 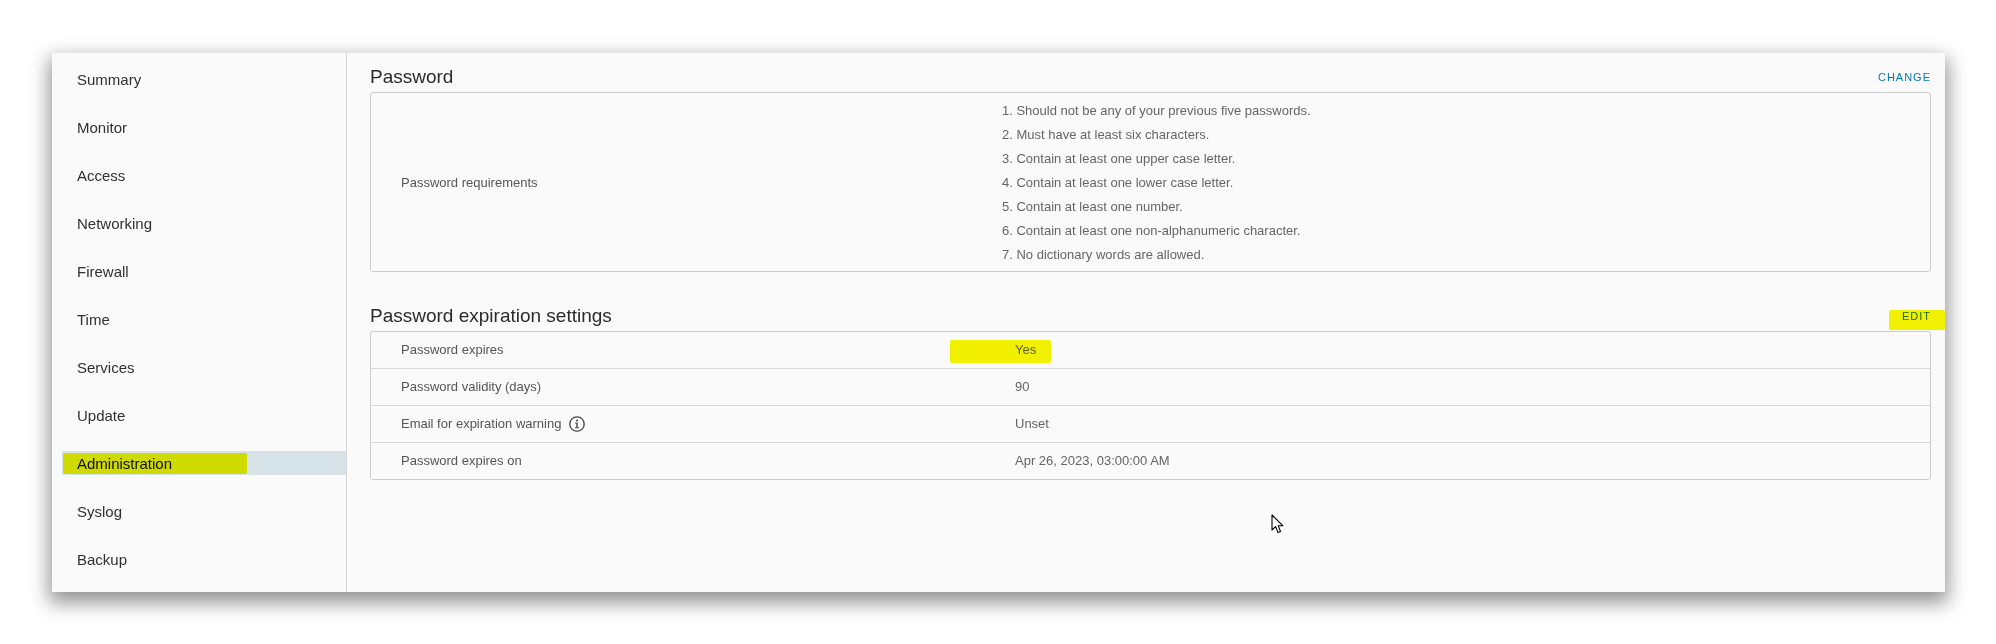 What do you see at coordinates (204, 127) in the screenshot?
I see `sidebar-item: Monitor` at bounding box center [204, 127].